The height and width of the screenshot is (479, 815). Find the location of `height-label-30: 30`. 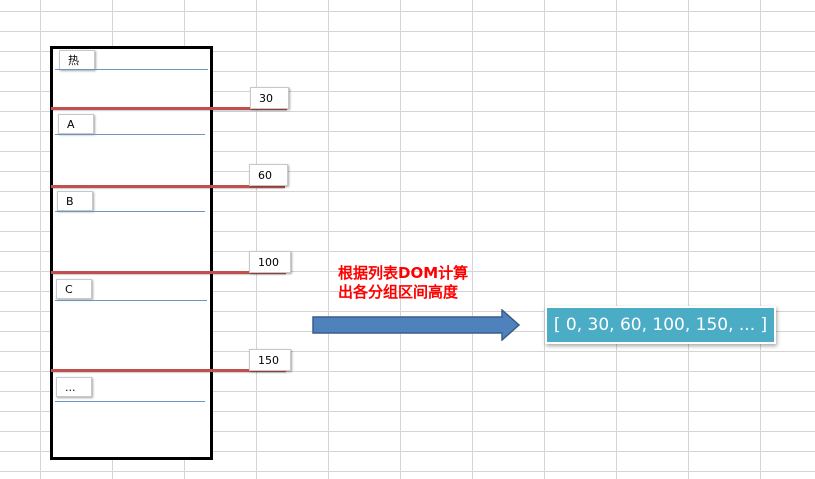

height-label-30: 30 is located at coordinates (269, 98).